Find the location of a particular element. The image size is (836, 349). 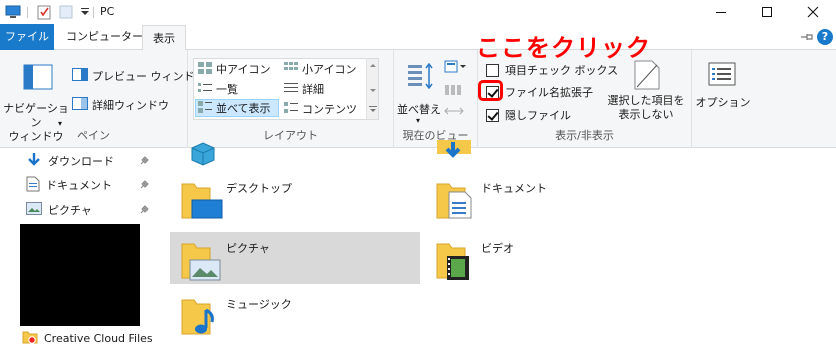

hide-selected-label: 選択した項目を 表示しない is located at coordinates (646, 107).